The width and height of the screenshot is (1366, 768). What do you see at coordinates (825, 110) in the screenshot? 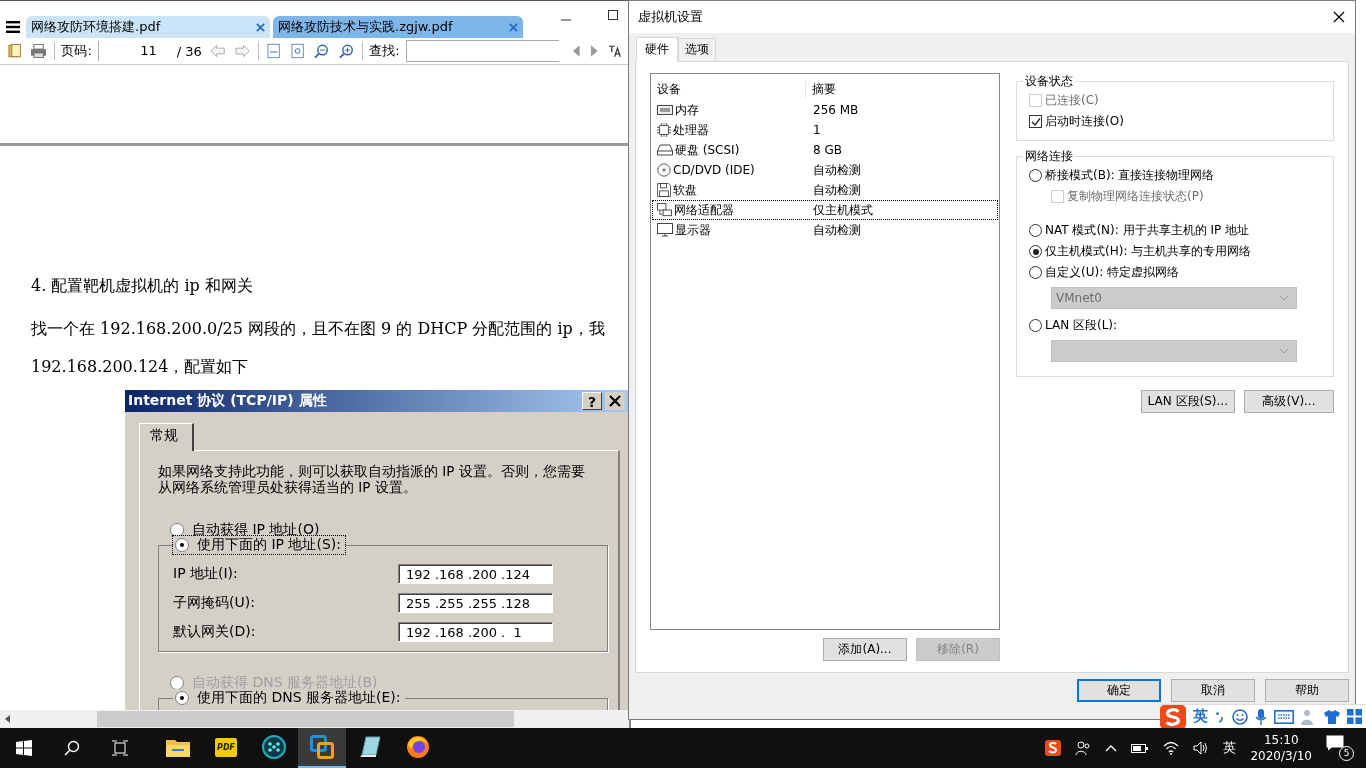
I see `device-row: 内存 256 MB` at bounding box center [825, 110].